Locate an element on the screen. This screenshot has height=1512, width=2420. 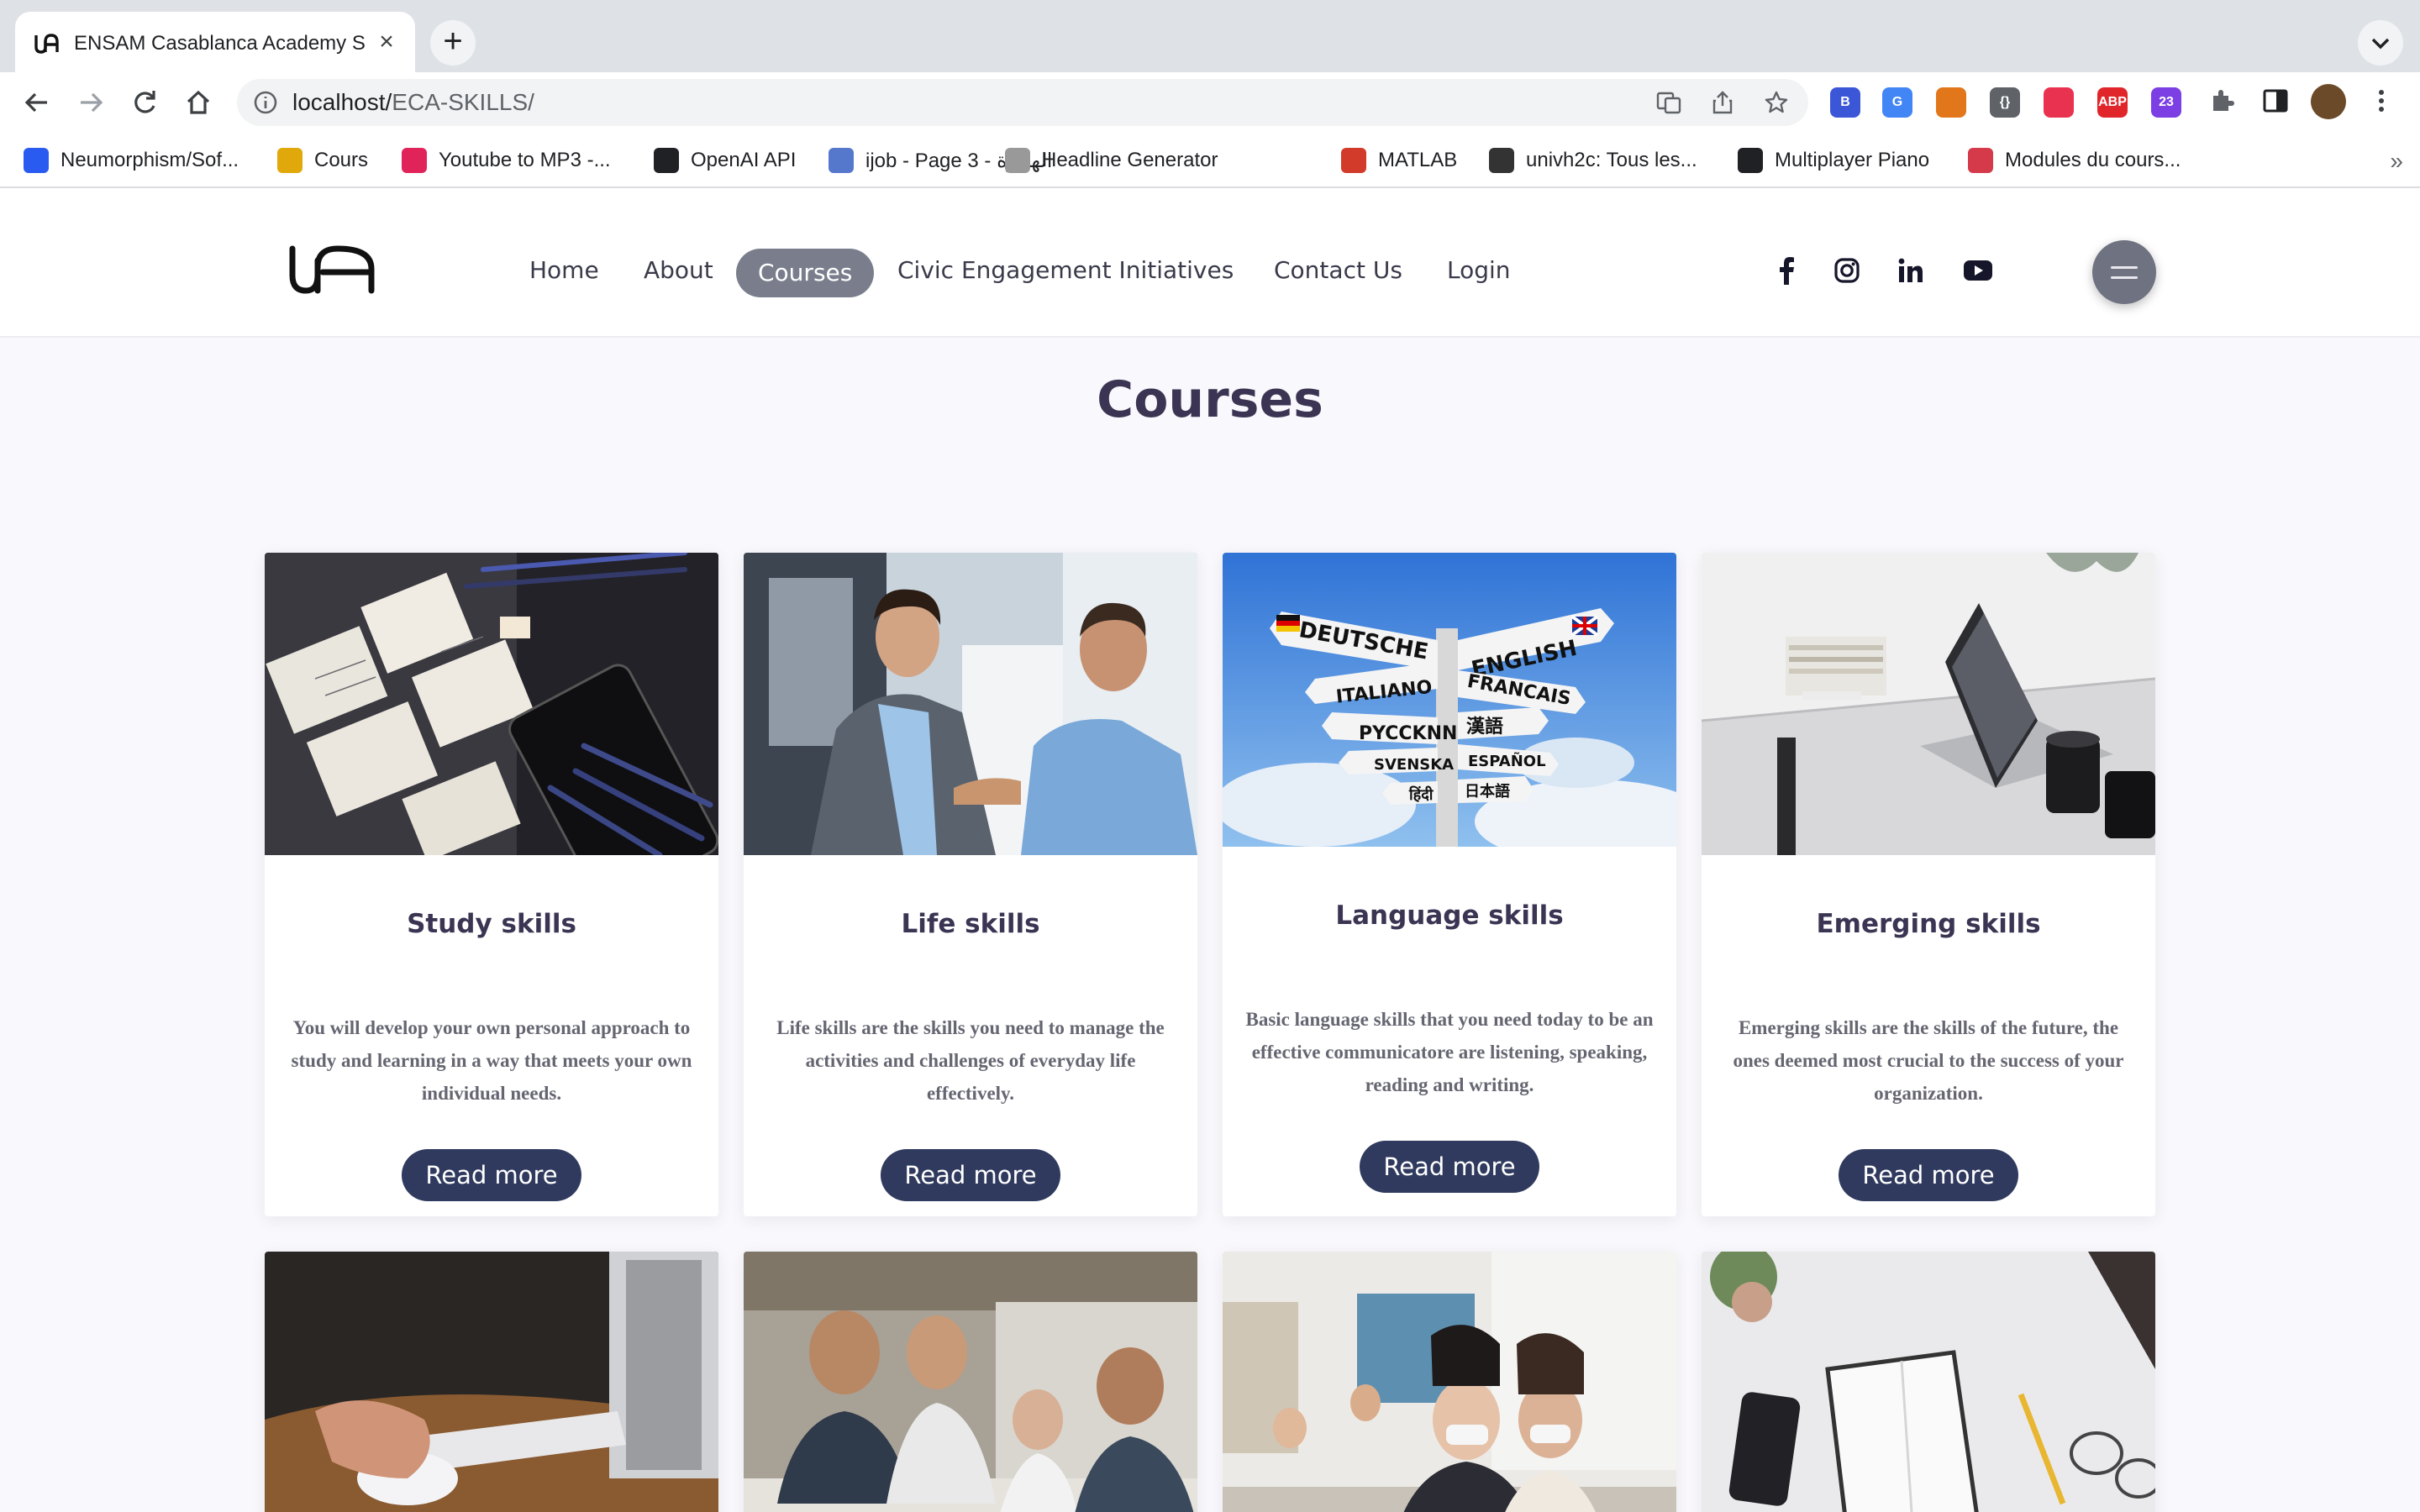
svg-text: 漢語 is located at coordinates (1484, 727).